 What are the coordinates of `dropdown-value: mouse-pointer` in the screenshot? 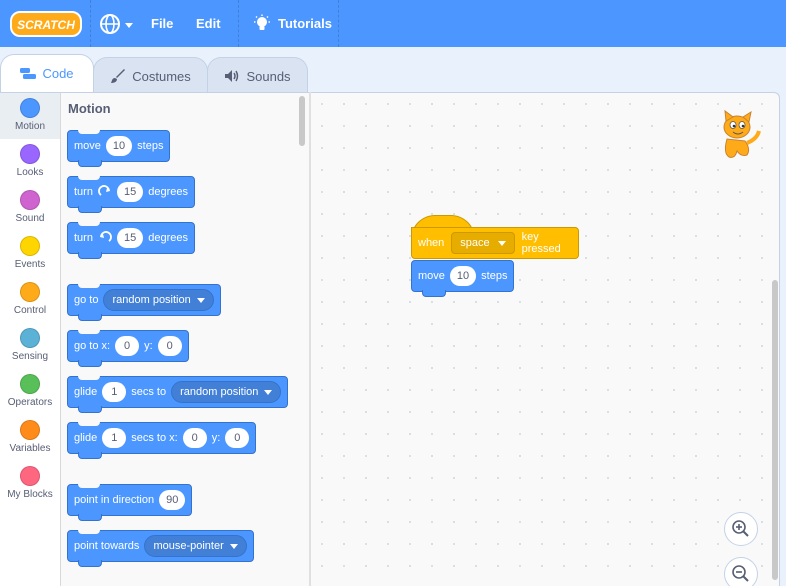 It's located at (188, 546).